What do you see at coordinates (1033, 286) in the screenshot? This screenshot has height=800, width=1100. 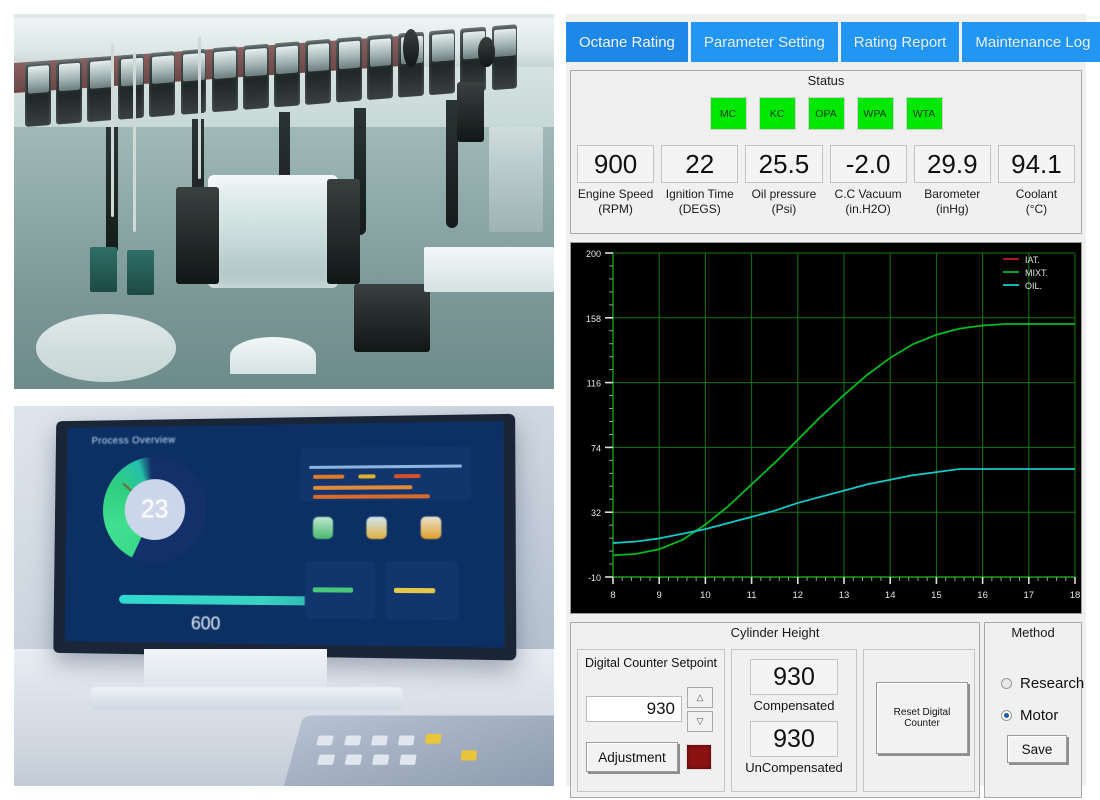 I see `svg-text: OIL.` at bounding box center [1033, 286].